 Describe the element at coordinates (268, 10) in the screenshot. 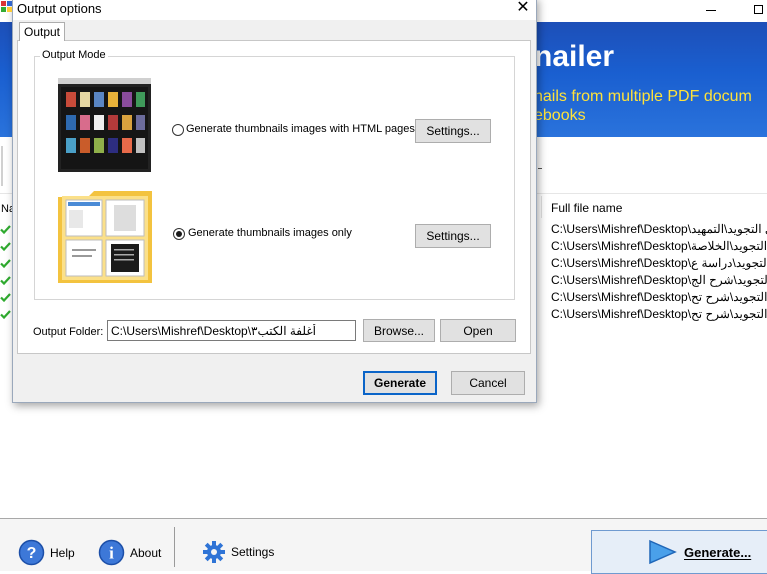

I see `dialog-titlebar: Output options ✕` at that location.